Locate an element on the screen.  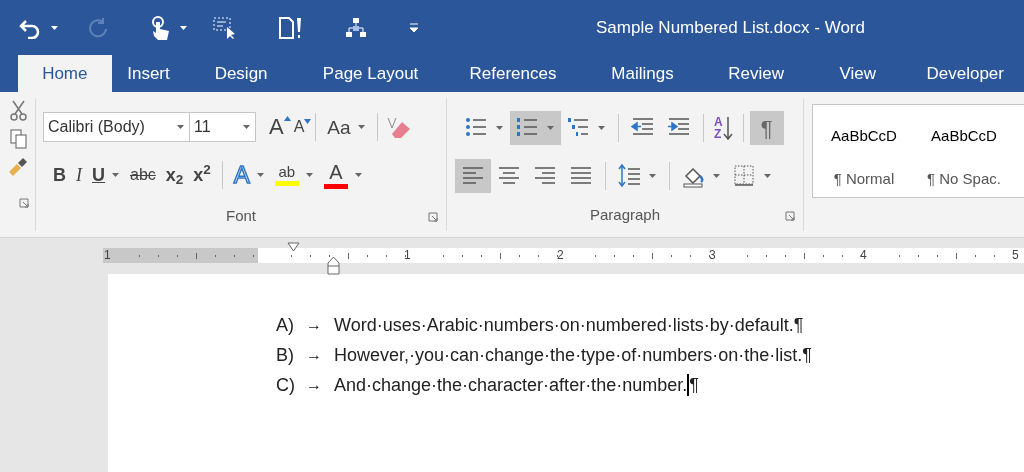
list-item-text: However,·you·can·change·the·type·of·numbers·on·the·list. is located at coordinates (568, 355).